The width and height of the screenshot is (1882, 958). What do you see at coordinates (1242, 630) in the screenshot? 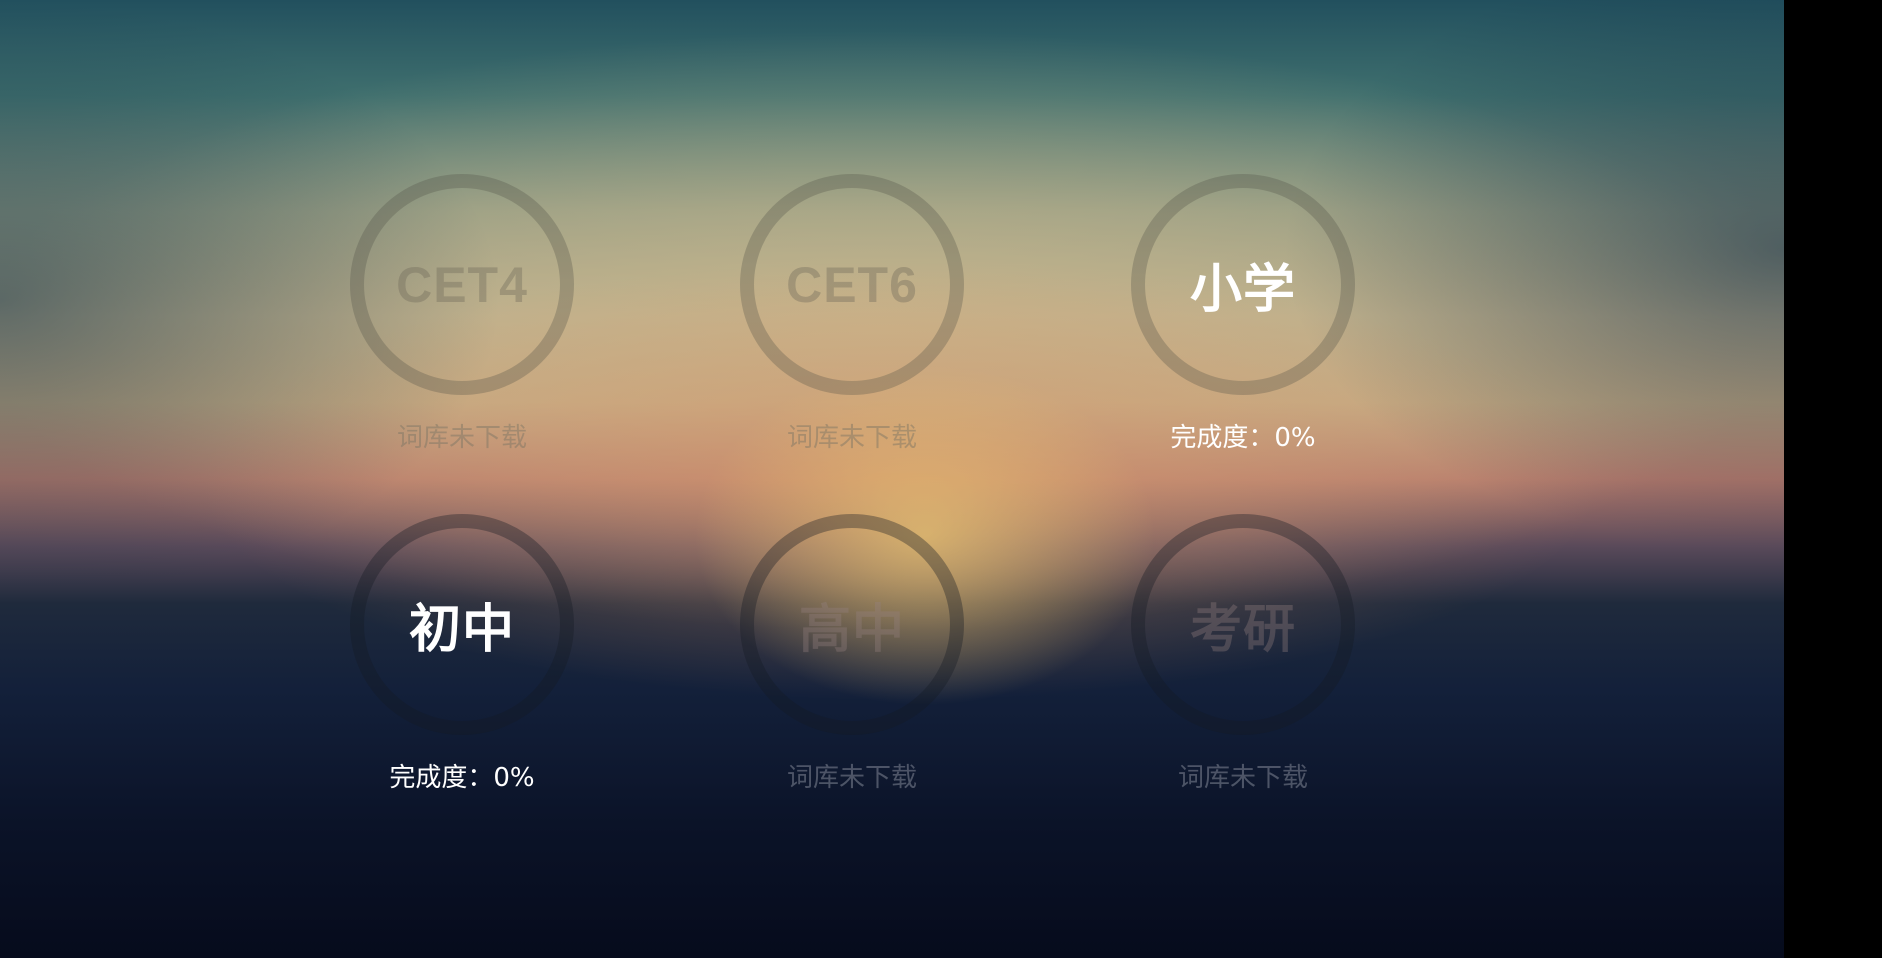
I see `book-postgrad-label: 考研` at bounding box center [1242, 630].